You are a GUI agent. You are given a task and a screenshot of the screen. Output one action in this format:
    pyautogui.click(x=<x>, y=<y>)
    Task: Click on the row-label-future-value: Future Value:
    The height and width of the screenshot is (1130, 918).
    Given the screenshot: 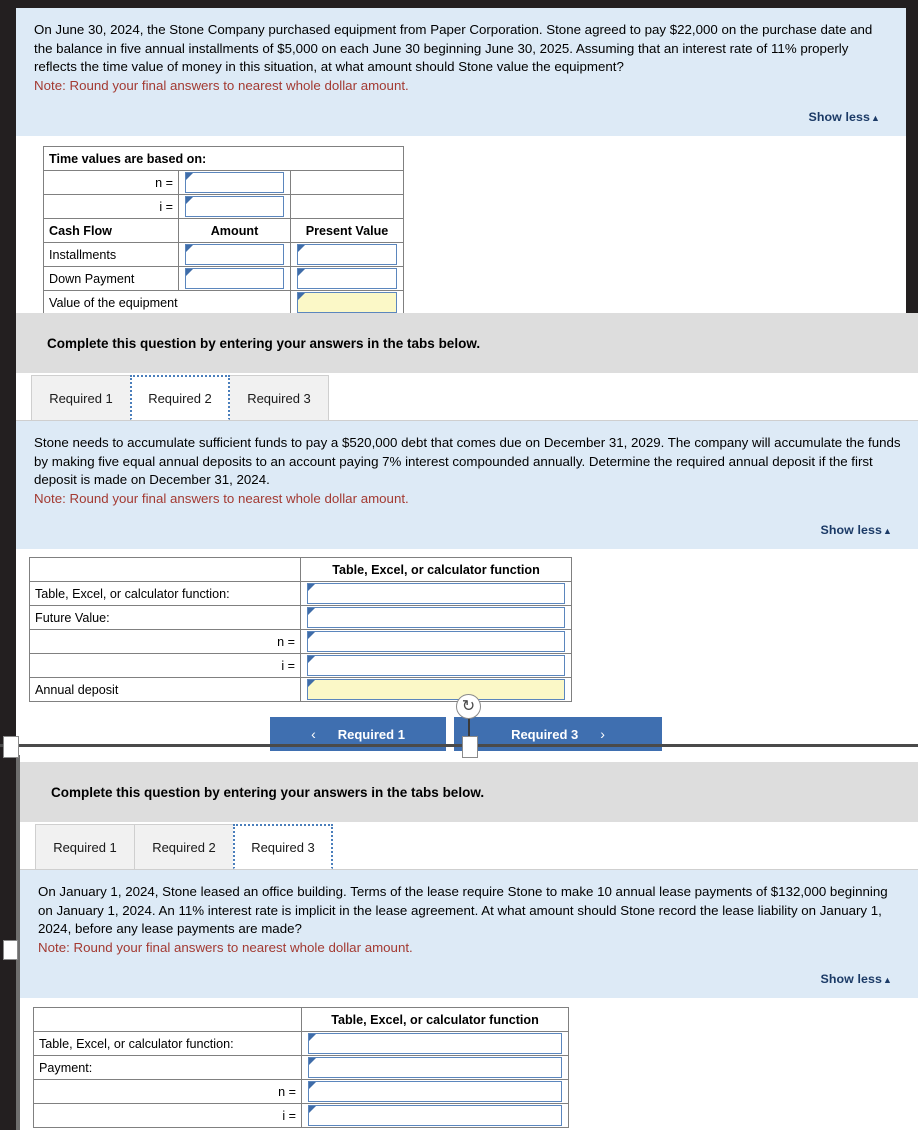 What is the action you would take?
    pyautogui.click(x=165, y=617)
    